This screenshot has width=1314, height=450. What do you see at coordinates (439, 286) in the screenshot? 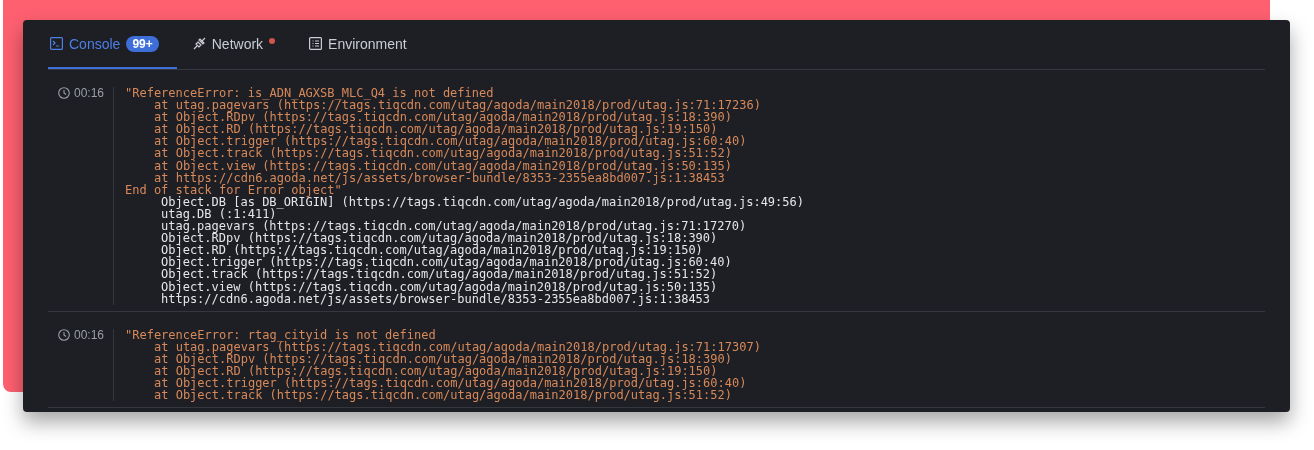
I see `log-line: Object.view (https://tags.tiqcdn.com/utag/agoda/main2018/prod/utag.js:50:135)` at bounding box center [439, 286].